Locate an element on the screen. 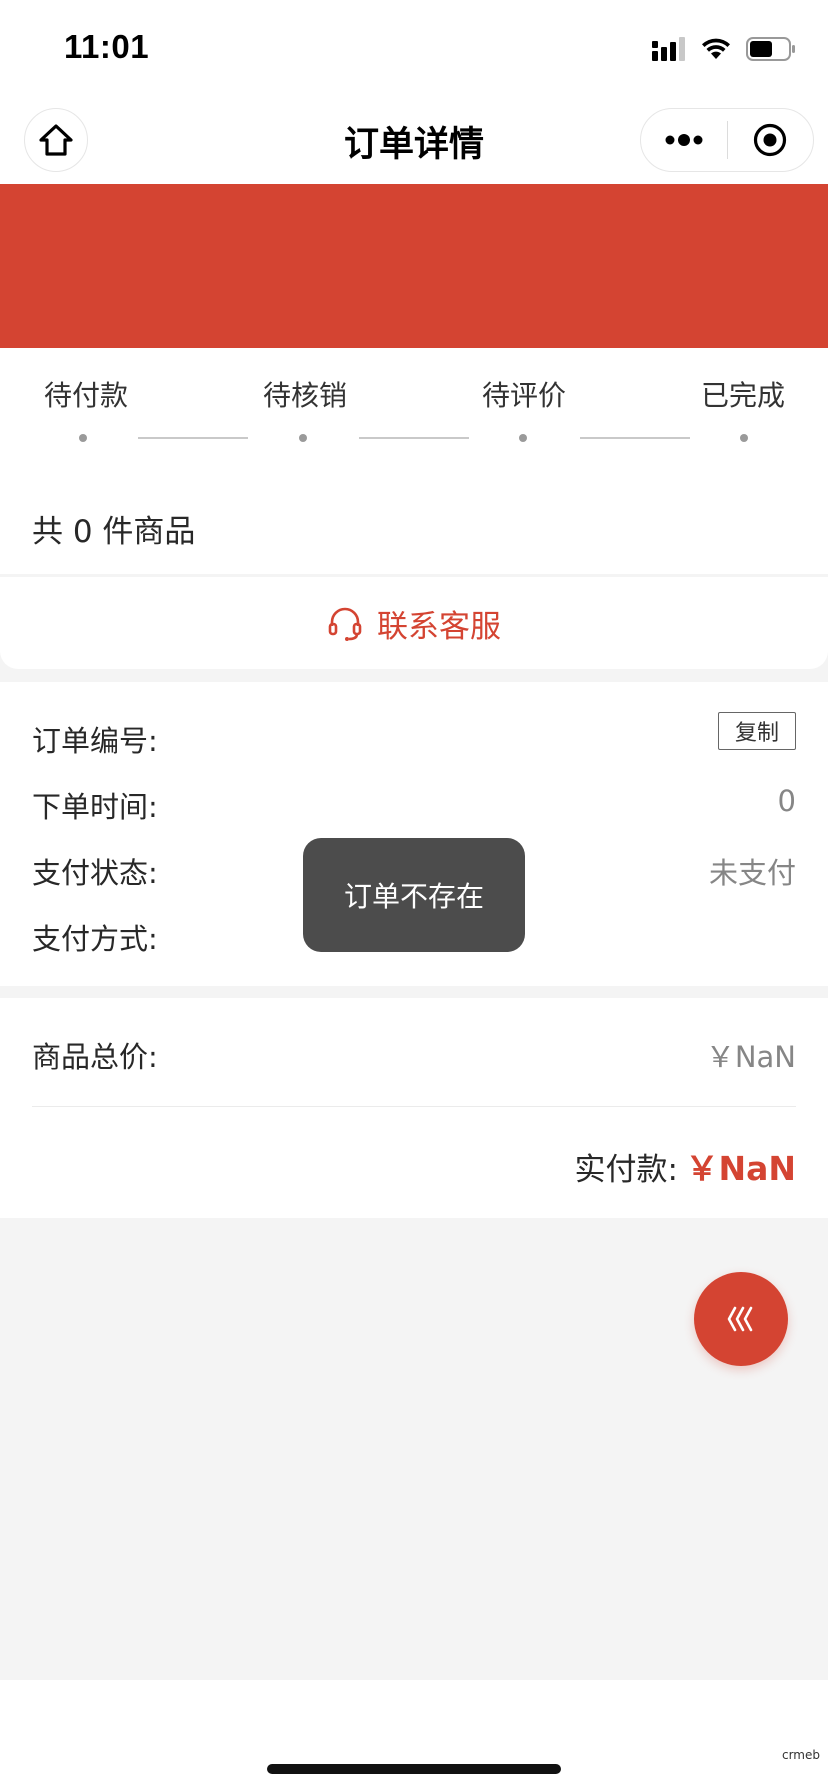  goods-count-text: 共 0 件商品 is located at coordinates (114, 532).